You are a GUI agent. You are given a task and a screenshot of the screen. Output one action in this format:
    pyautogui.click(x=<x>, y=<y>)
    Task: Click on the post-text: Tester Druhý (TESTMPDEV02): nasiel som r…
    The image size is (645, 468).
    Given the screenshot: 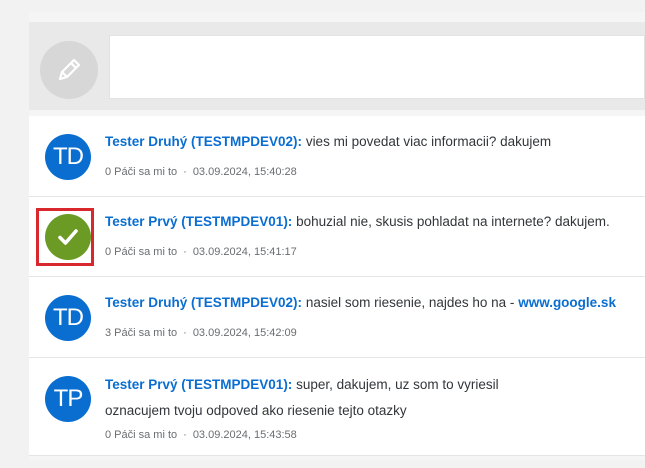 What is the action you would take?
    pyautogui.click(x=360, y=302)
    